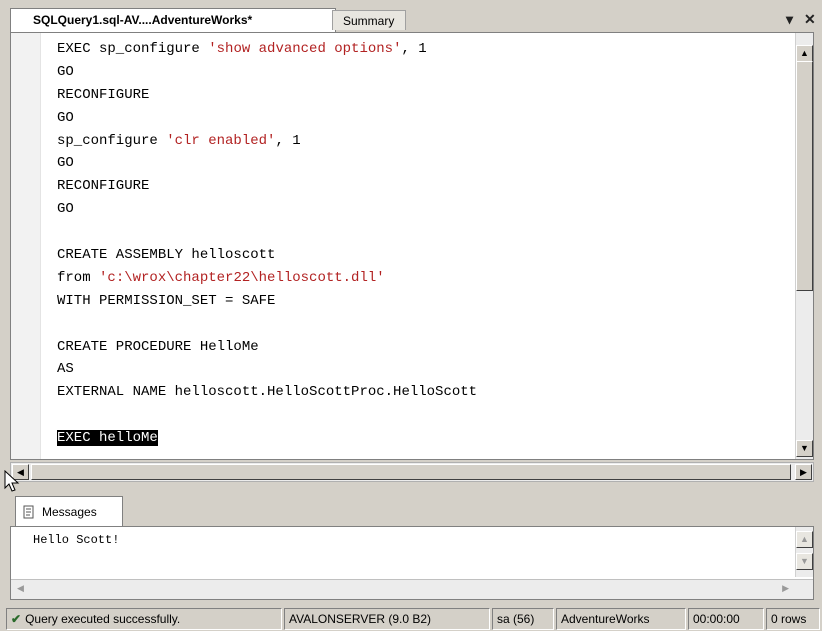 The width and height of the screenshot is (822, 631). I want to click on status-server: AVALONSERVER (9.0 B2), so click(387, 619).